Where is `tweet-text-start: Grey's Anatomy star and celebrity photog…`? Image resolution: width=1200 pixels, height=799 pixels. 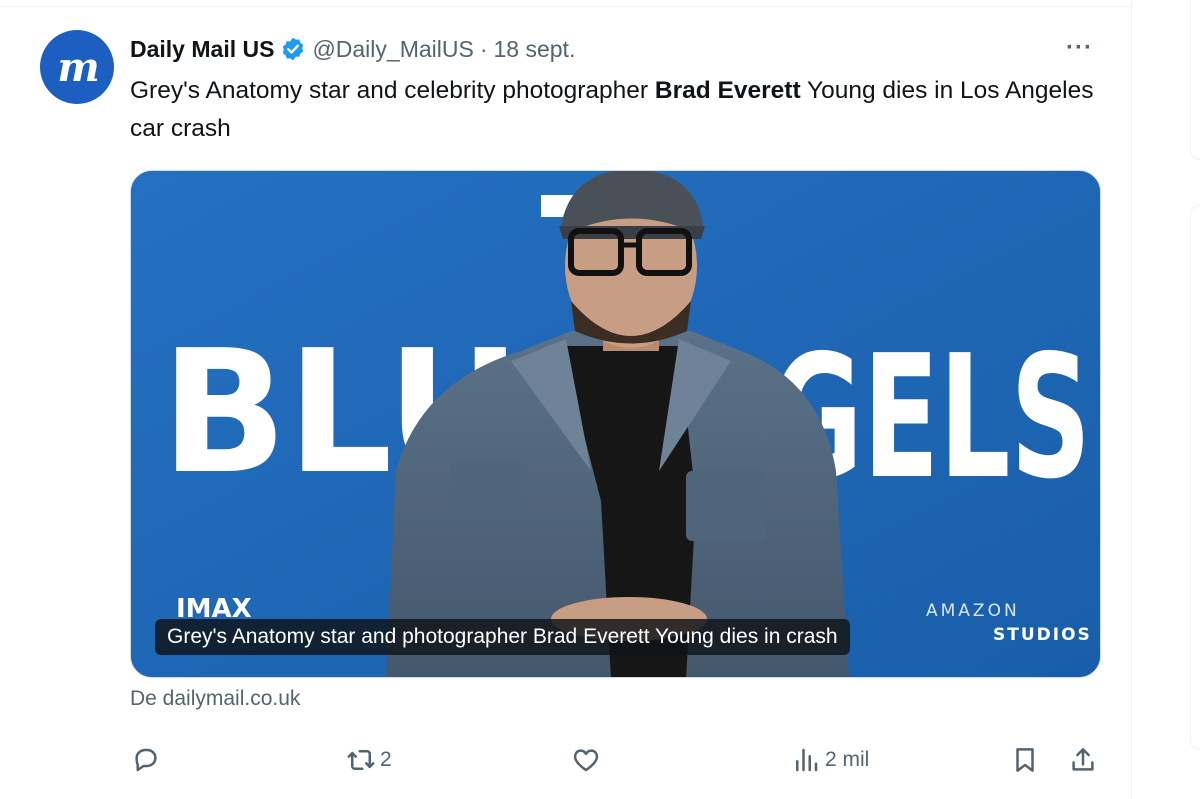 tweet-text-start: Grey's Anatomy star and celebrity photog… is located at coordinates (392, 90).